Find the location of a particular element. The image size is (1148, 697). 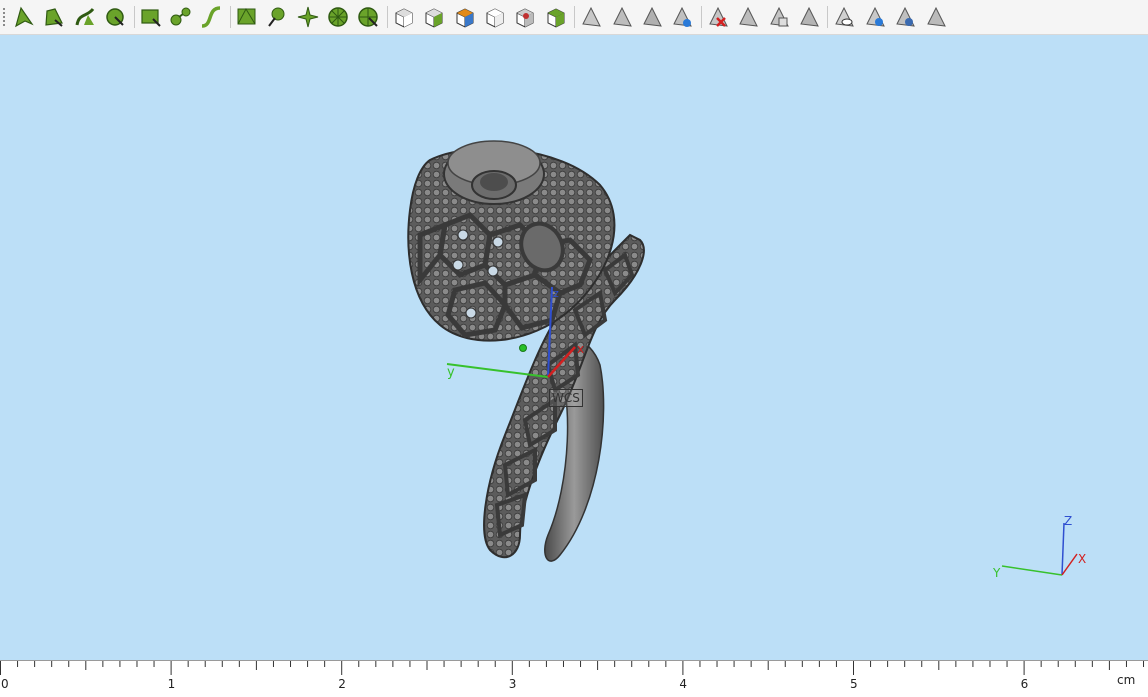

tri-remove-icon is located at coordinates (718, 16).